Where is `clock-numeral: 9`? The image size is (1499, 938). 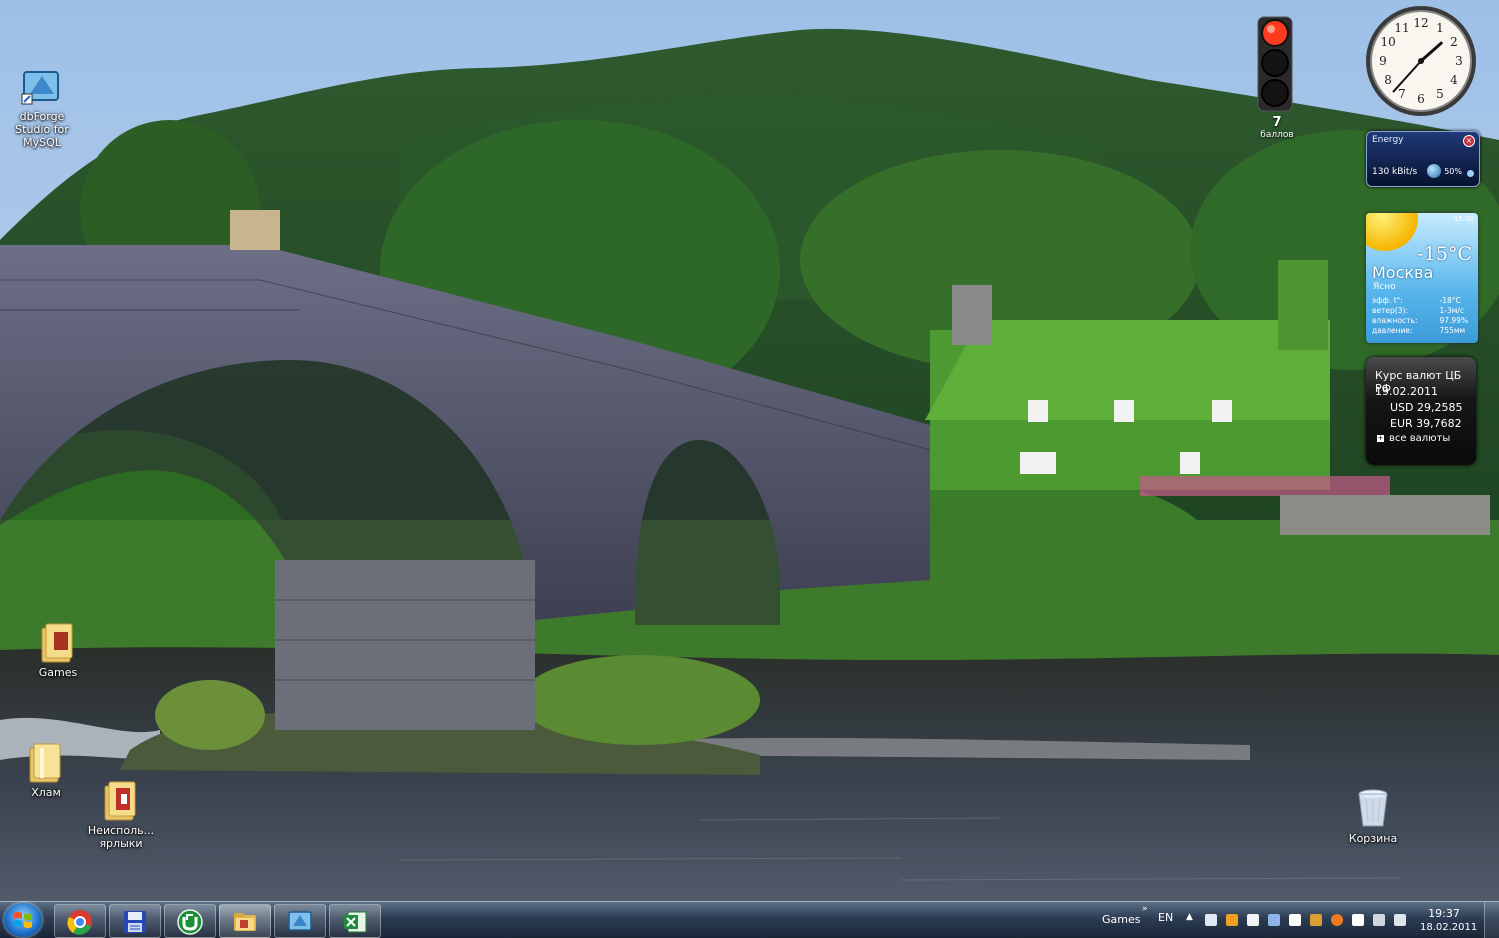 clock-numeral: 9 is located at coordinates (1383, 61).